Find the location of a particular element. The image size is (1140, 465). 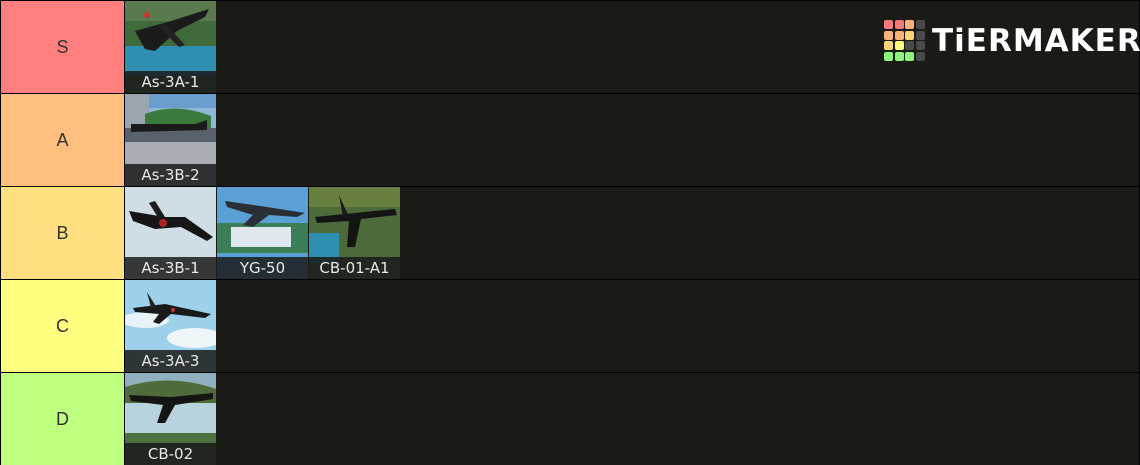

tier-label-a: A is located at coordinates (62, 140).